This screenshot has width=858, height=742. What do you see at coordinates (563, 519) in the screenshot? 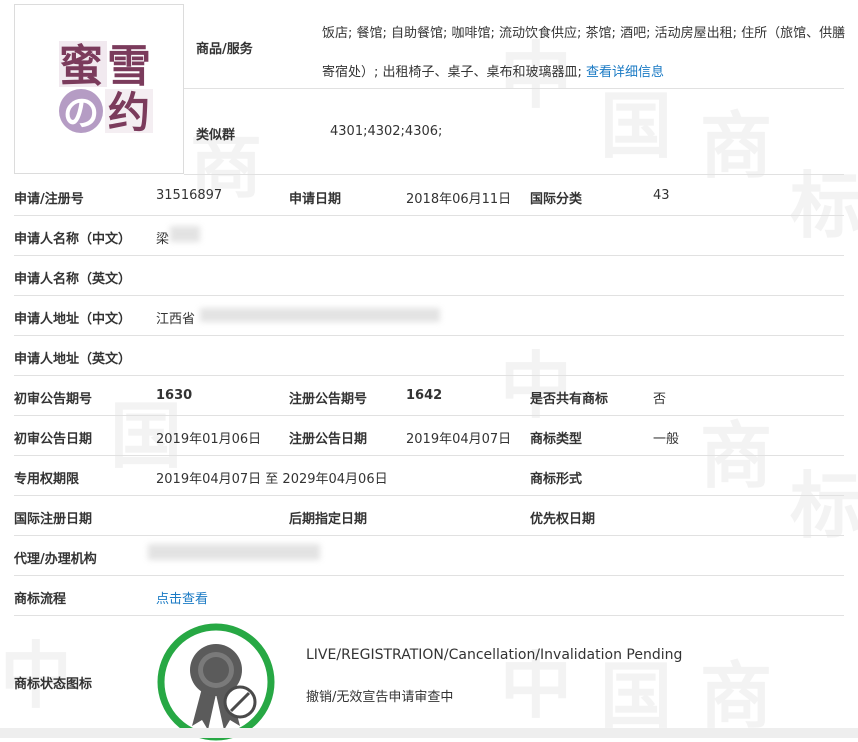
I see `priority-date-label: 优先权日期` at bounding box center [563, 519].